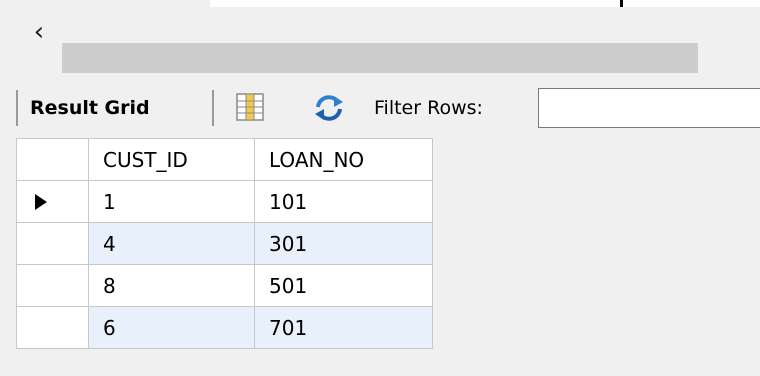 The width and height of the screenshot is (760, 376). I want to click on table-row: 8 501, so click(224, 285).